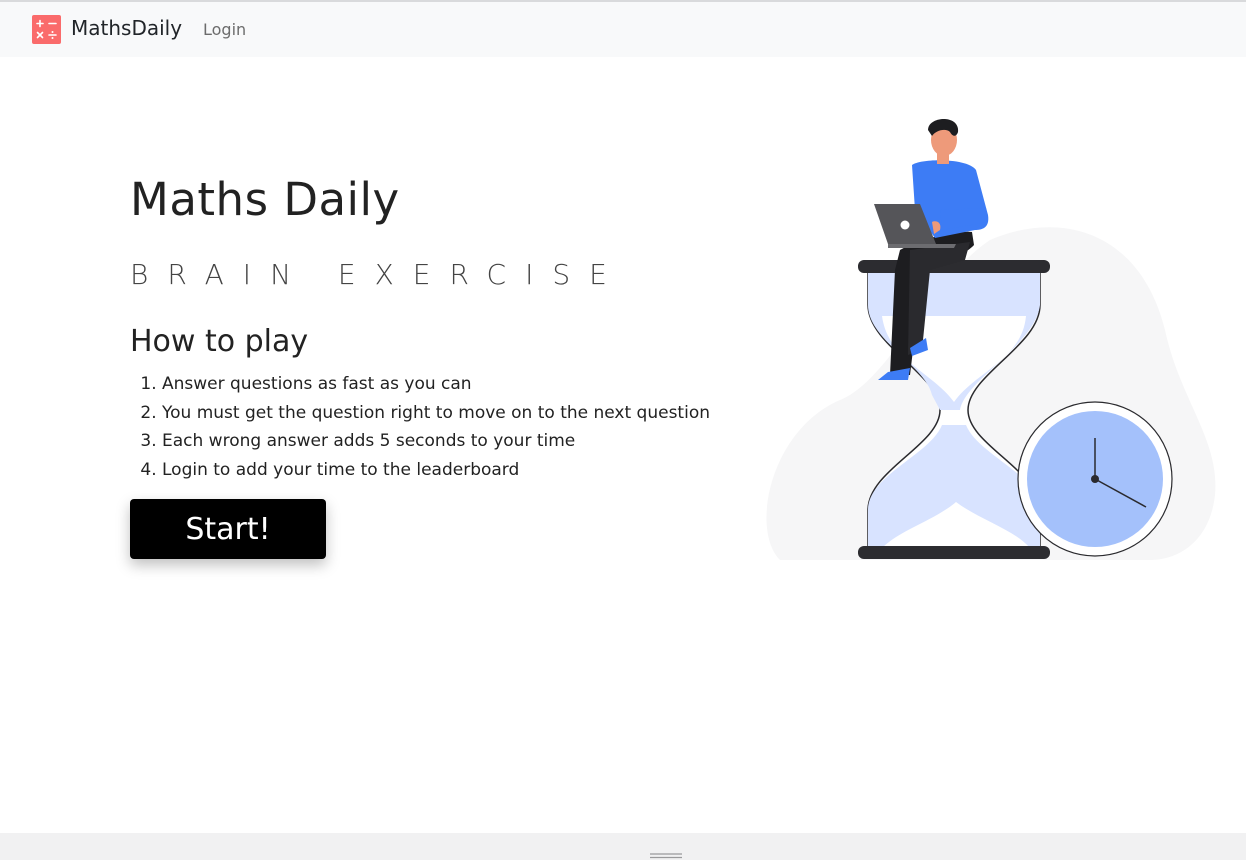 Image resolution: width=1246 pixels, height=863 pixels. I want to click on resize-handle-icon, so click(666, 851).